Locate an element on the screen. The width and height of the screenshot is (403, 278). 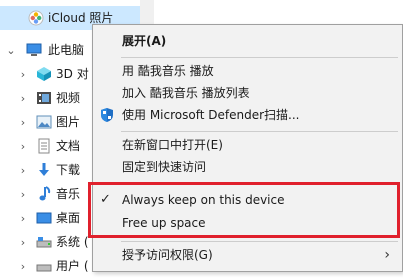
menu-item-add-playlist: 加入 酷我音乐 播放列表 is located at coordinates (247, 93).